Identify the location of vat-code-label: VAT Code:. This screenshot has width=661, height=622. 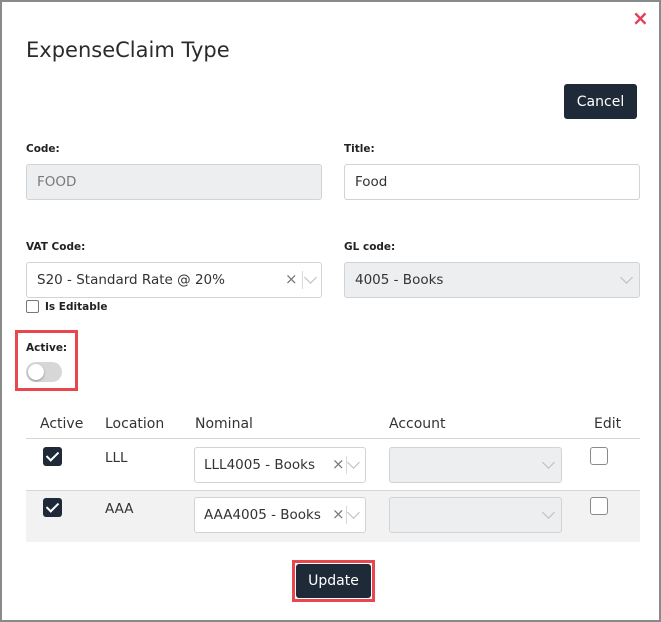
(56, 247).